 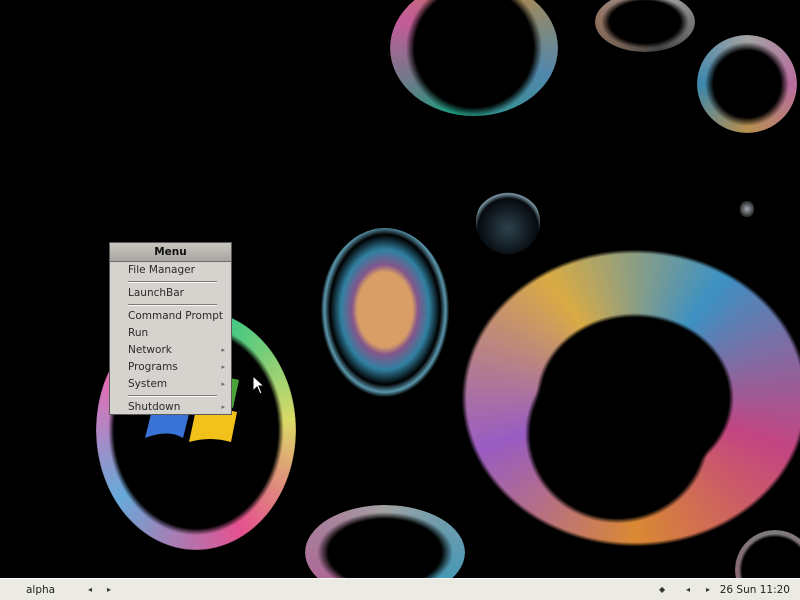 What do you see at coordinates (170, 333) in the screenshot?
I see `menu-item-run: Run` at bounding box center [170, 333].